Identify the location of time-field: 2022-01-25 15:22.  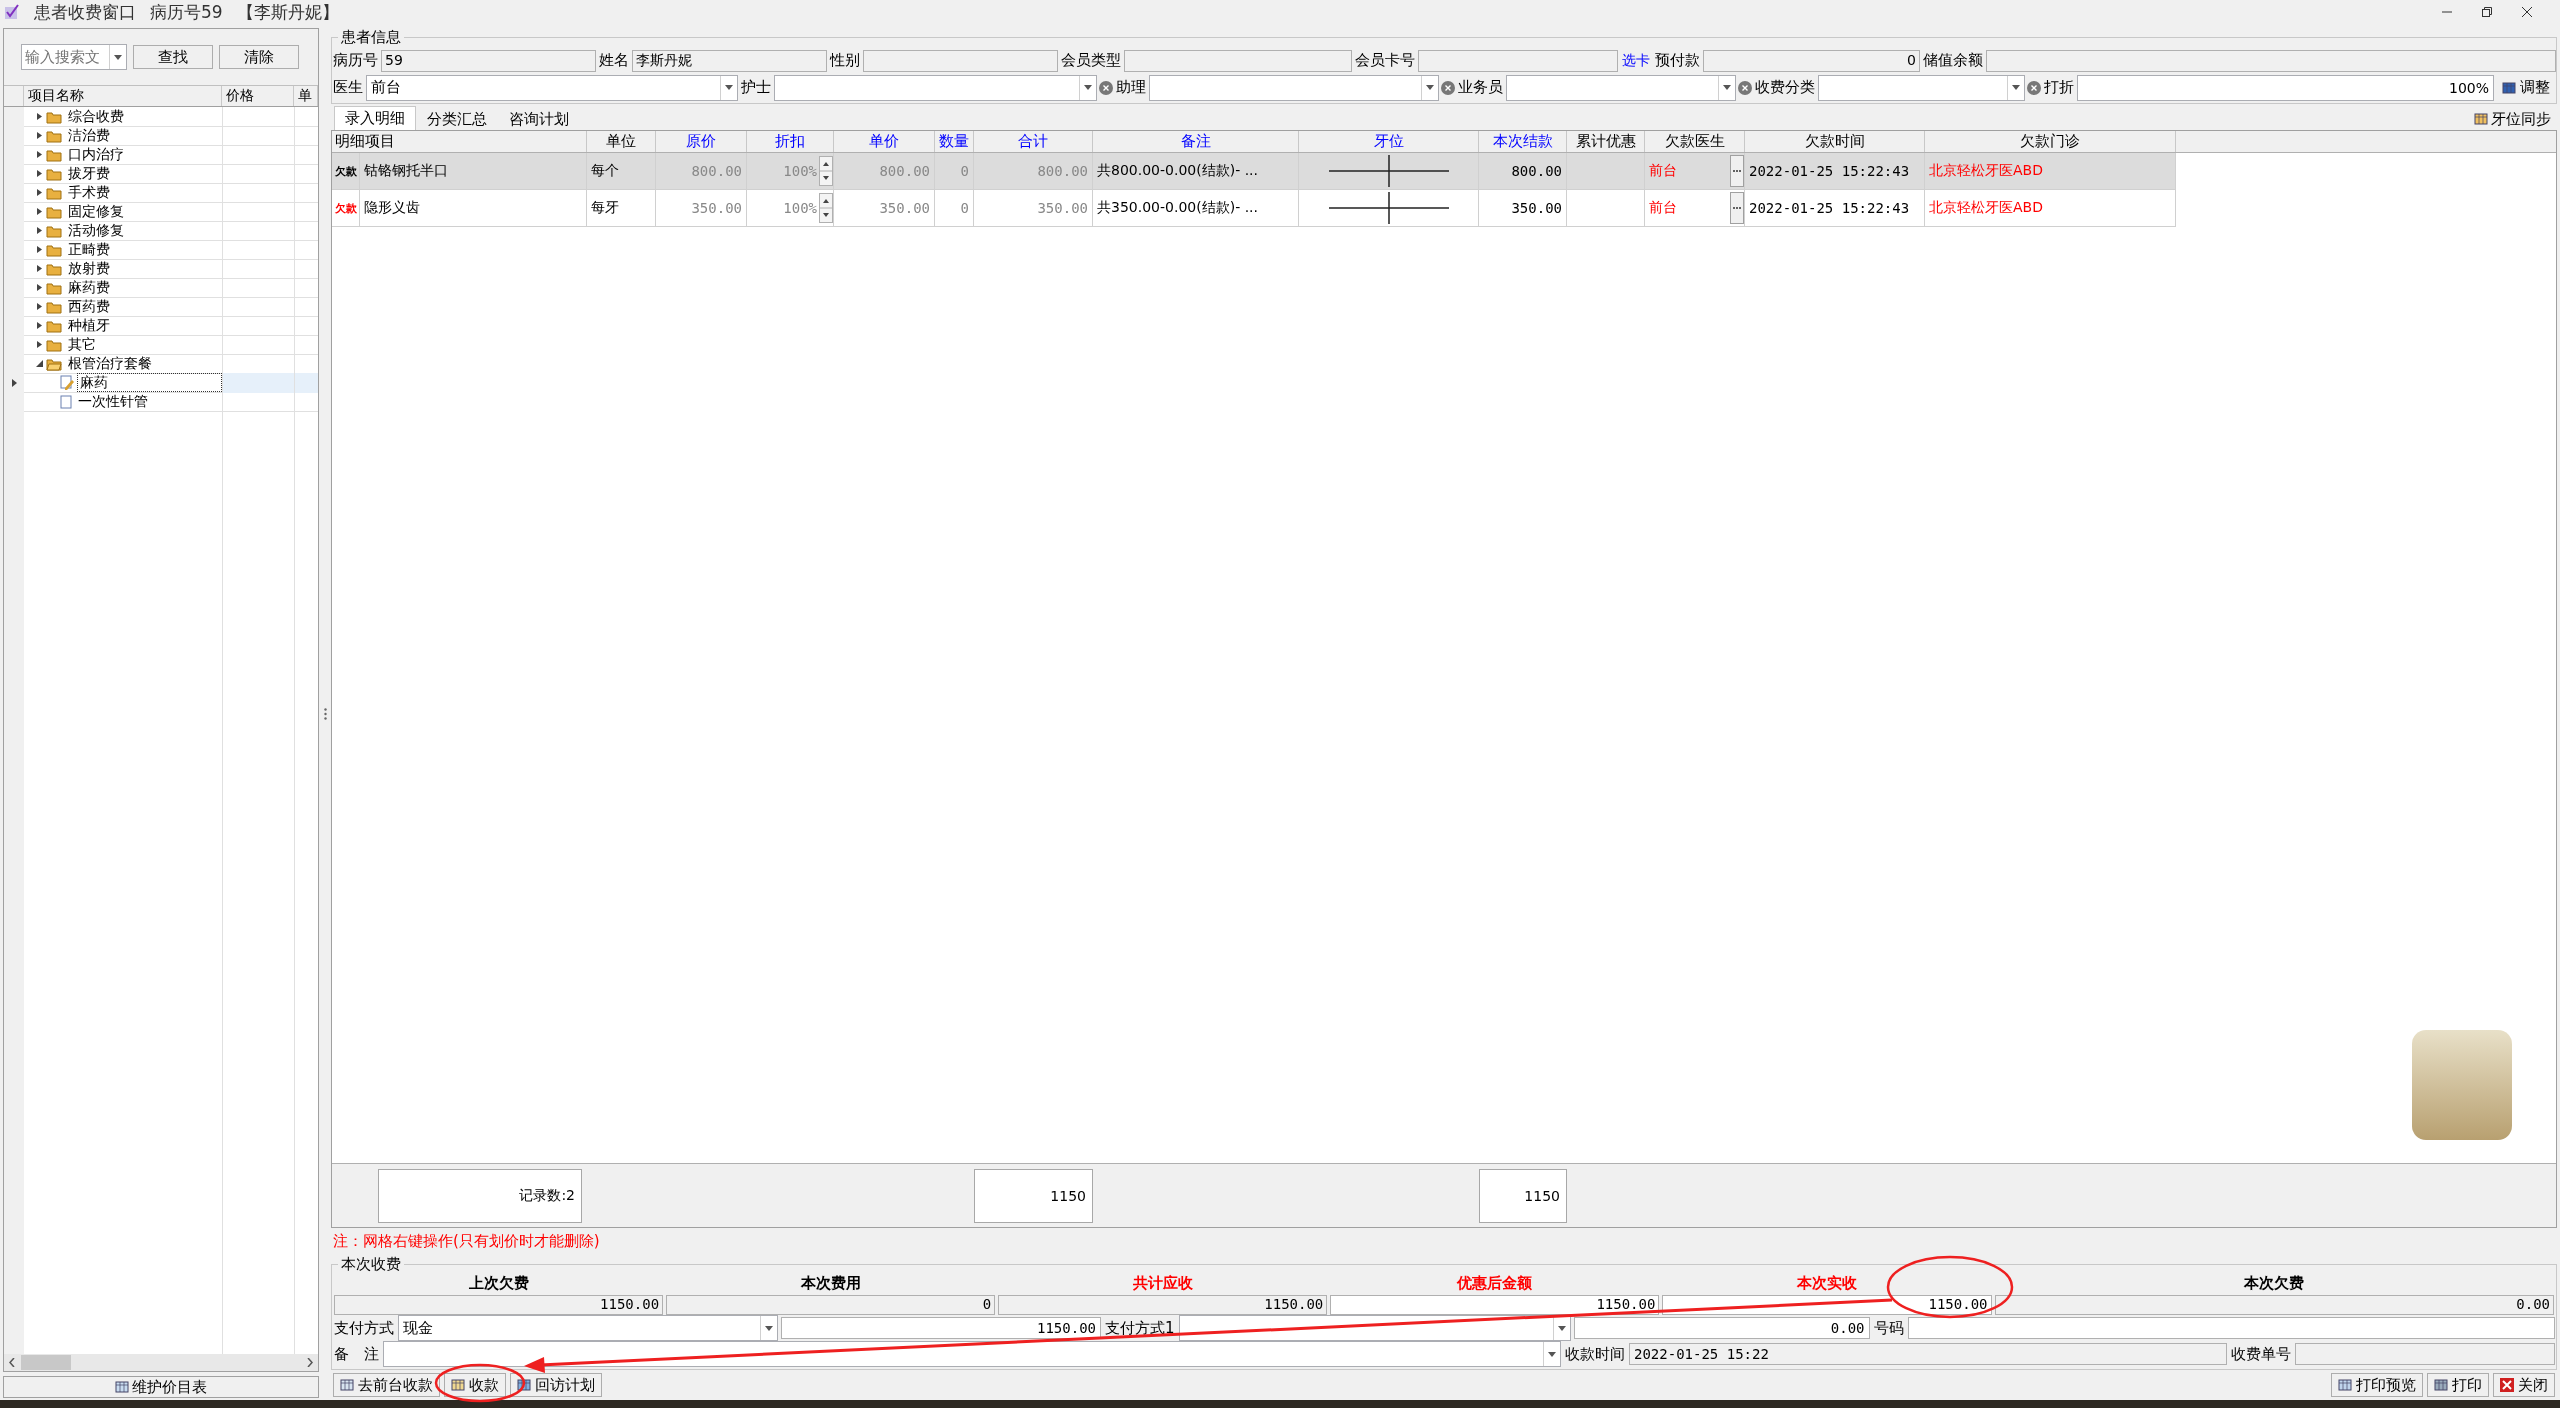
(1928, 1354).